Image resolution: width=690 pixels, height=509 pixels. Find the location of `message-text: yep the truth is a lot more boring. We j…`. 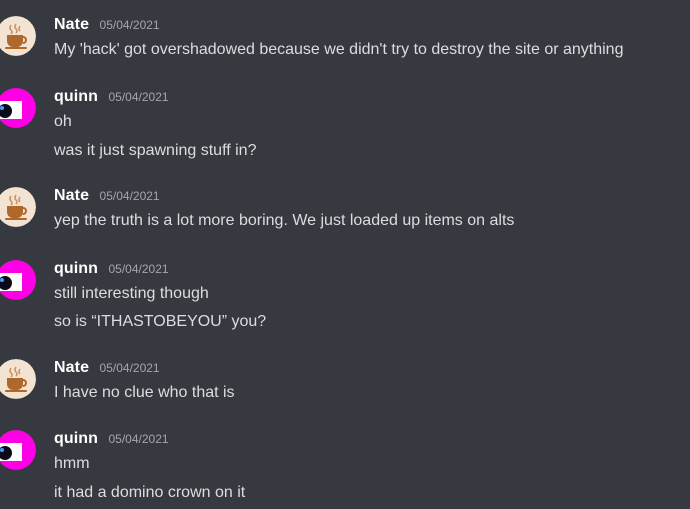

message-text: yep the truth is a lot more boring. We j… is located at coordinates (284, 220).